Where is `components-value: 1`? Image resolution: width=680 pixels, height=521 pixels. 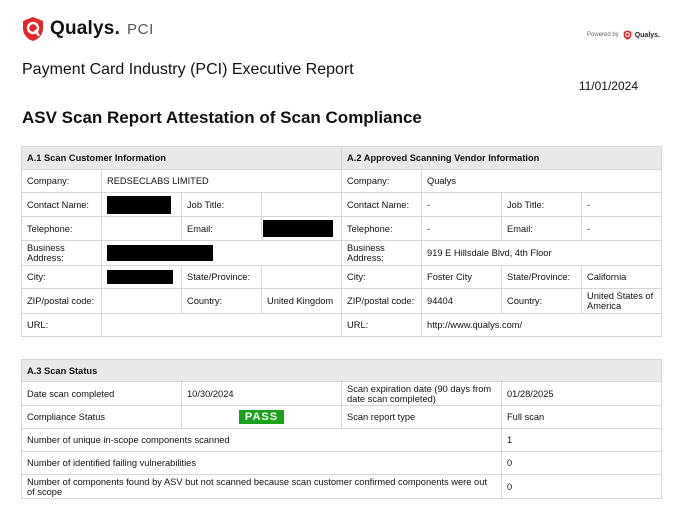 components-value: 1 is located at coordinates (581, 440).